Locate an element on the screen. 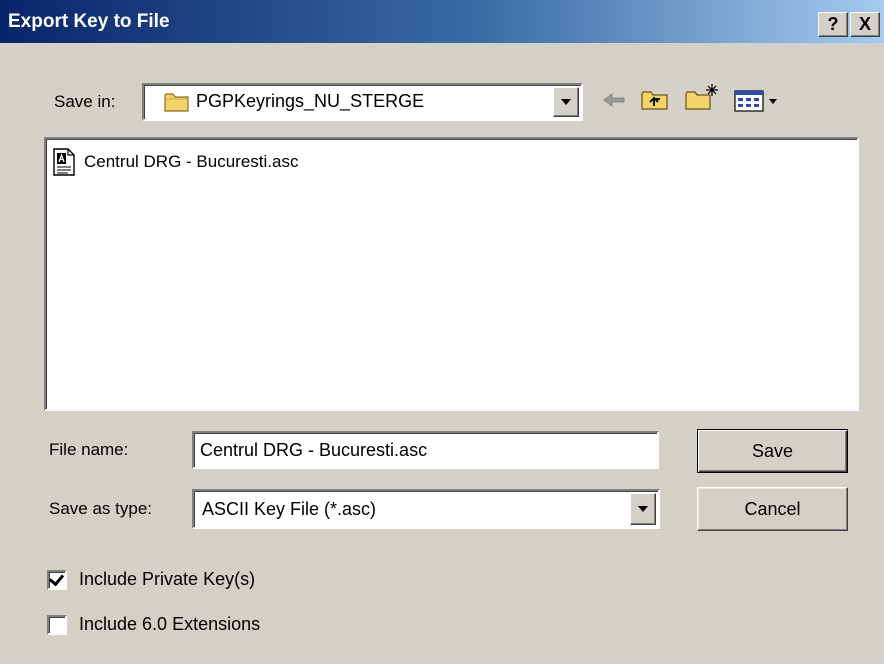 The height and width of the screenshot is (664, 884). list-item: Centrul DRG - Bucuresti.asc is located at coordinates (174, 162).